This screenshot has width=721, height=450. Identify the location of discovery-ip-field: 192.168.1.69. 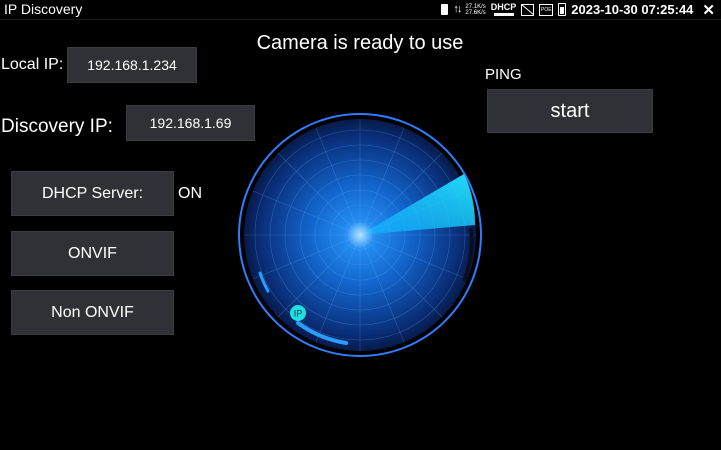
(190, 123).